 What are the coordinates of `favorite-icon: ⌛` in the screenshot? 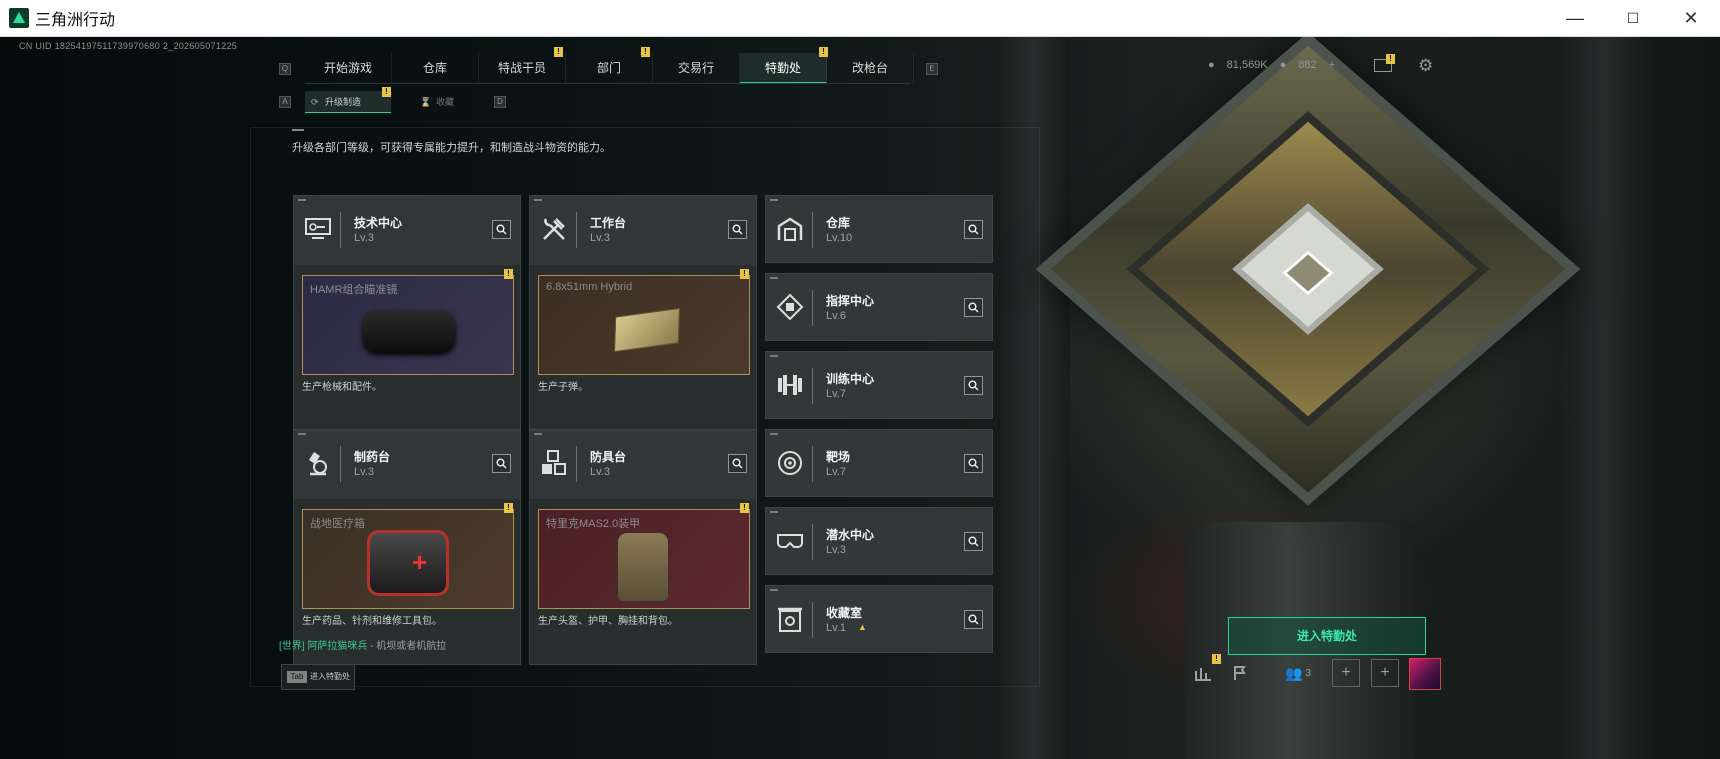 It's located at (426, 102).